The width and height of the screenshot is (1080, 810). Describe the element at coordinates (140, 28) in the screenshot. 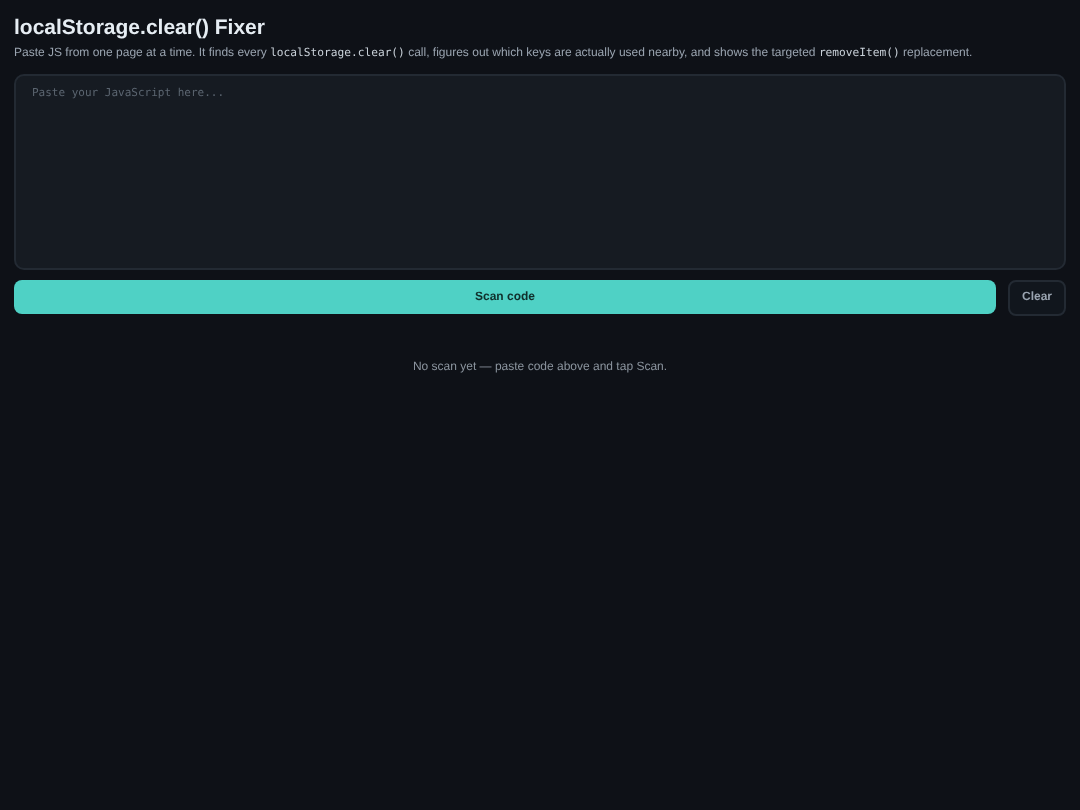

I see `page-title: localStorage.clear() Fixer` at that location.